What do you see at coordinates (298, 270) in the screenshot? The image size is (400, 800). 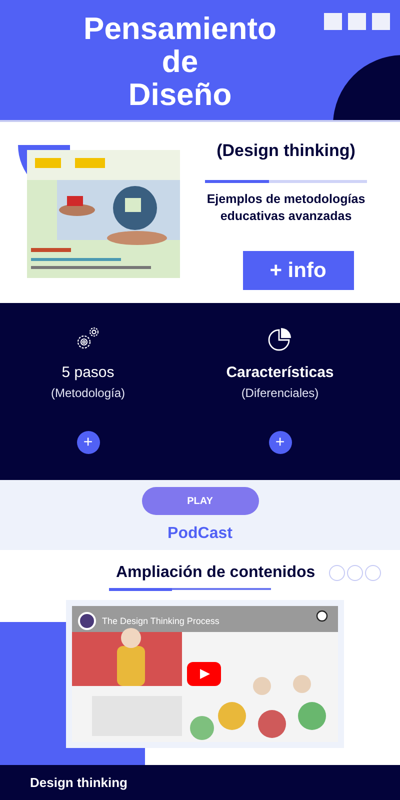 I see `info-button: + info` at bounding box center [298, 270].